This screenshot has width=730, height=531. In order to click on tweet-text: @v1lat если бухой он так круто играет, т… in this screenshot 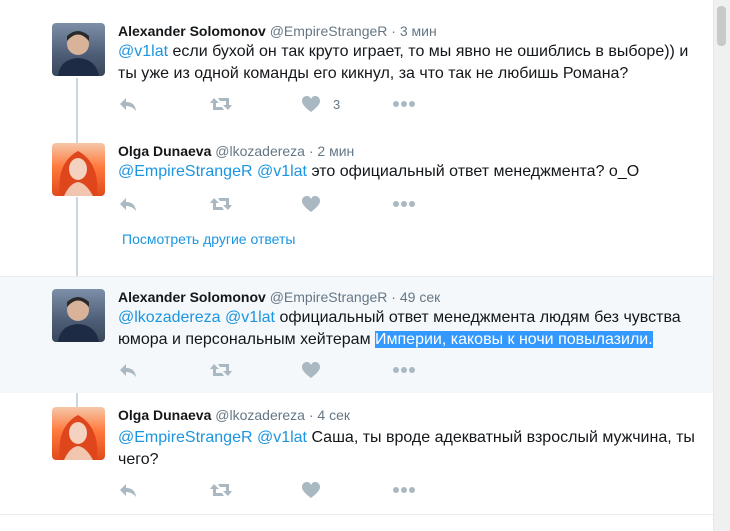, I will do `click(408, 63)`.